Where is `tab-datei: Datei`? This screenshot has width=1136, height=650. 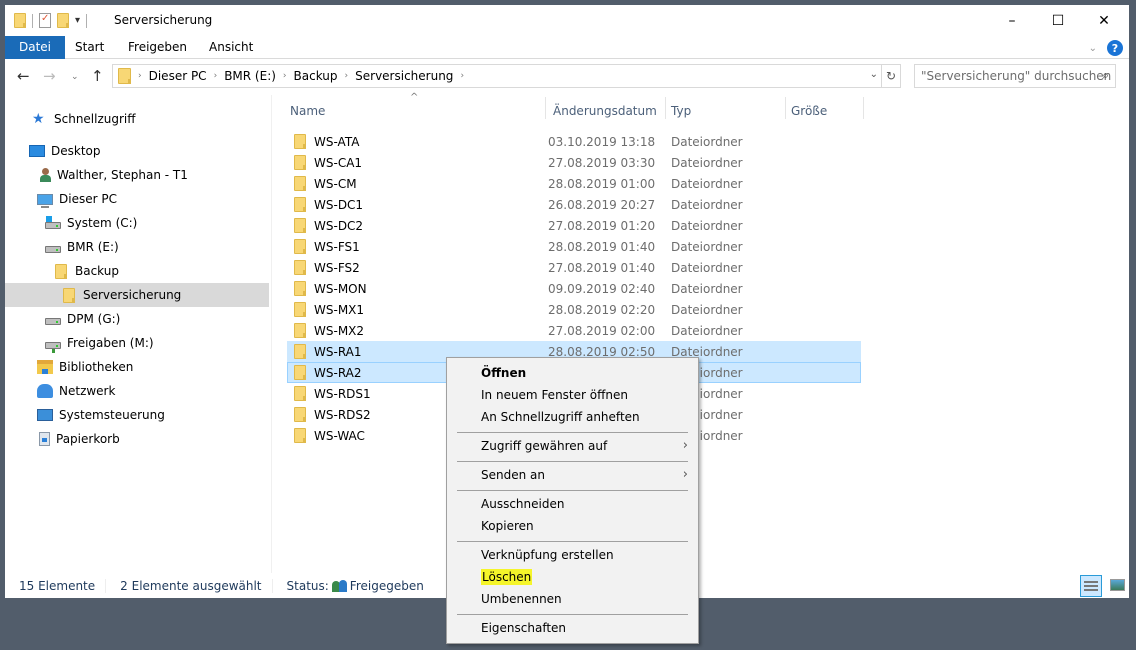 tab-datei: Datei is located at coordinates (35, 47).